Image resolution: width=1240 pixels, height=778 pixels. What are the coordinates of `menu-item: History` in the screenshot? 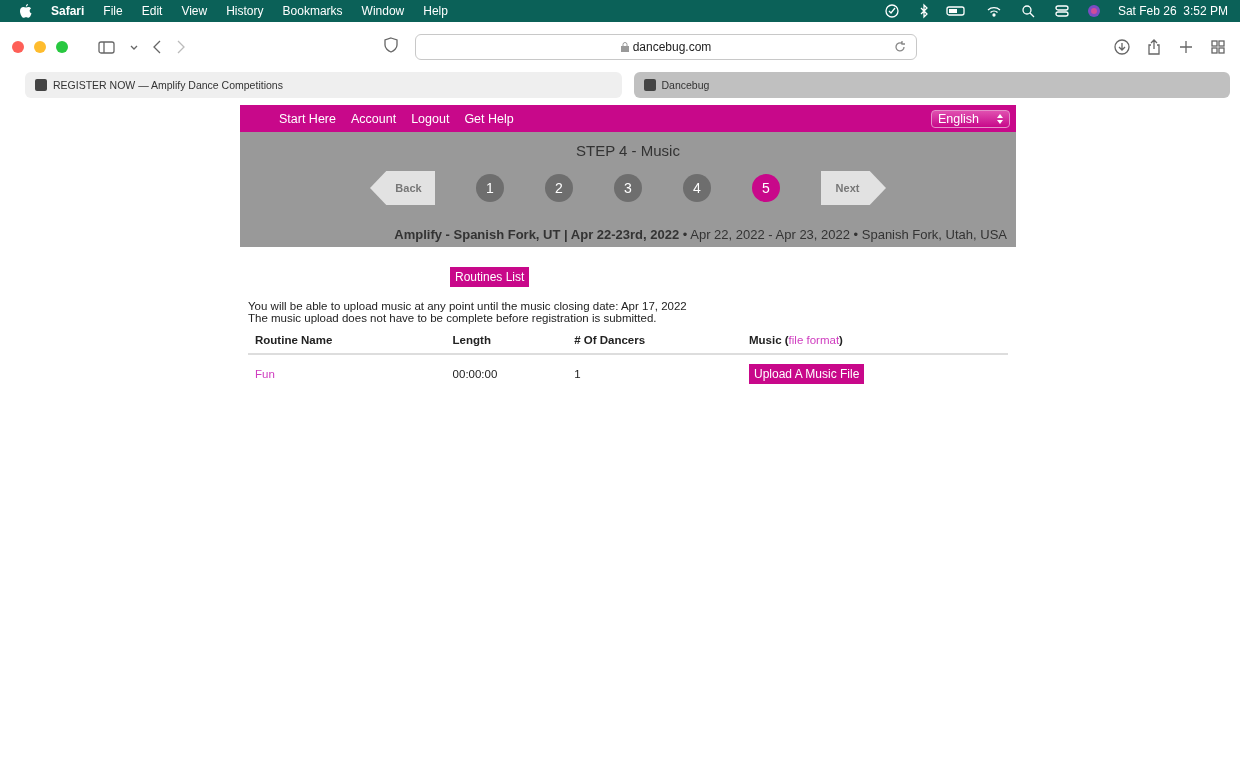 It's located at (245, 11).